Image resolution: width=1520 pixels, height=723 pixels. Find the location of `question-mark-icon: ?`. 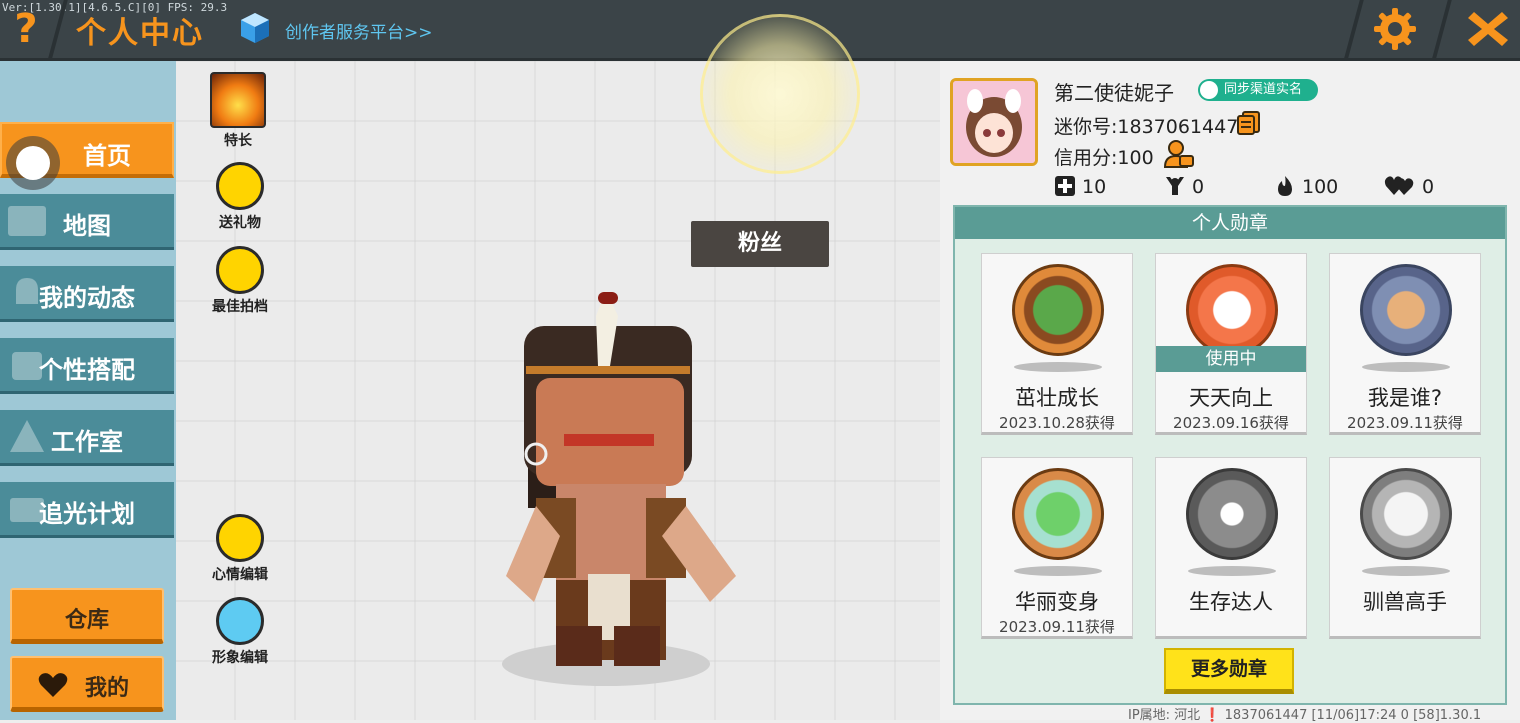

question-mark-icon: ? is located at coordinates (26, 29).